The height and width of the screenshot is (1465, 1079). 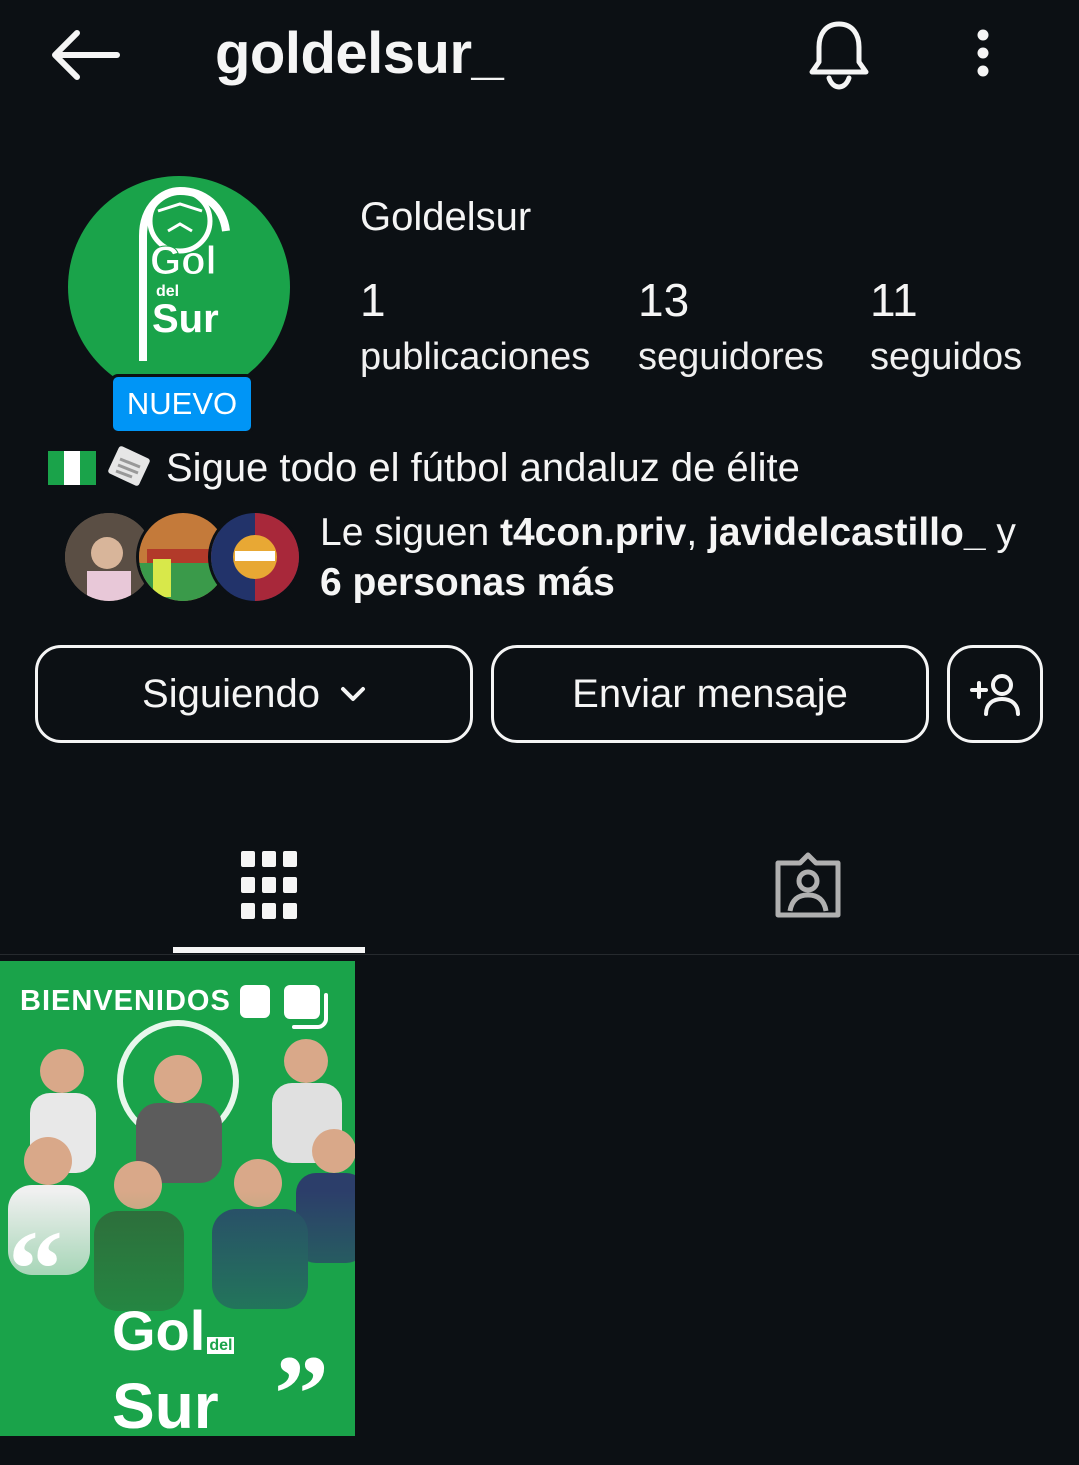 I want to click on bio: Sigue todo el fútbol andaluz de élite, so click(x=424, y=468).